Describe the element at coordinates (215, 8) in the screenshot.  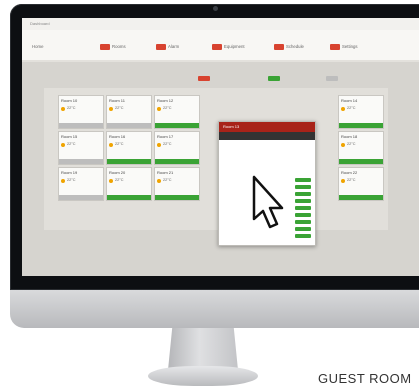
I see `camera-icon` at that location.